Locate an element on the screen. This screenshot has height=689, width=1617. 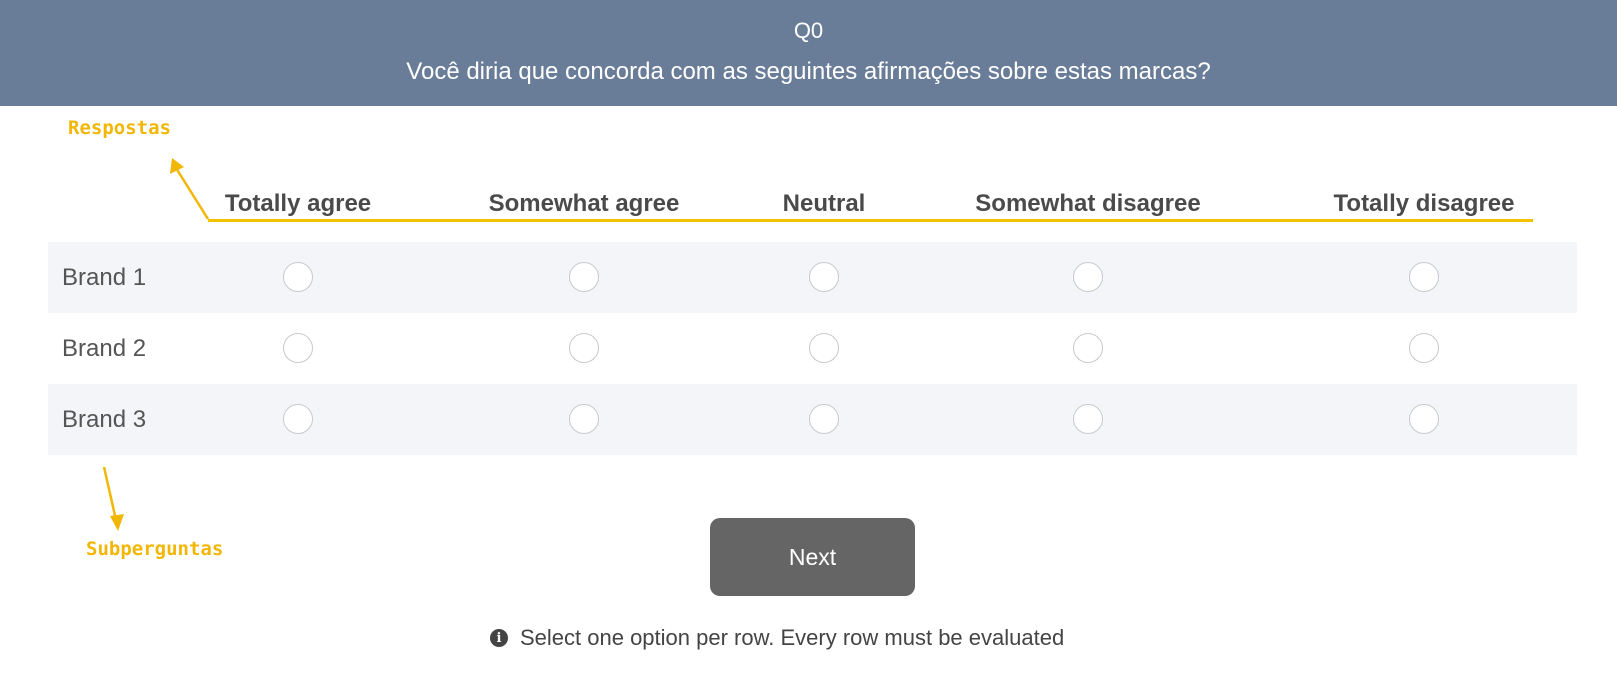
row-label: Brand 3 is located at coordinates (104, 419).